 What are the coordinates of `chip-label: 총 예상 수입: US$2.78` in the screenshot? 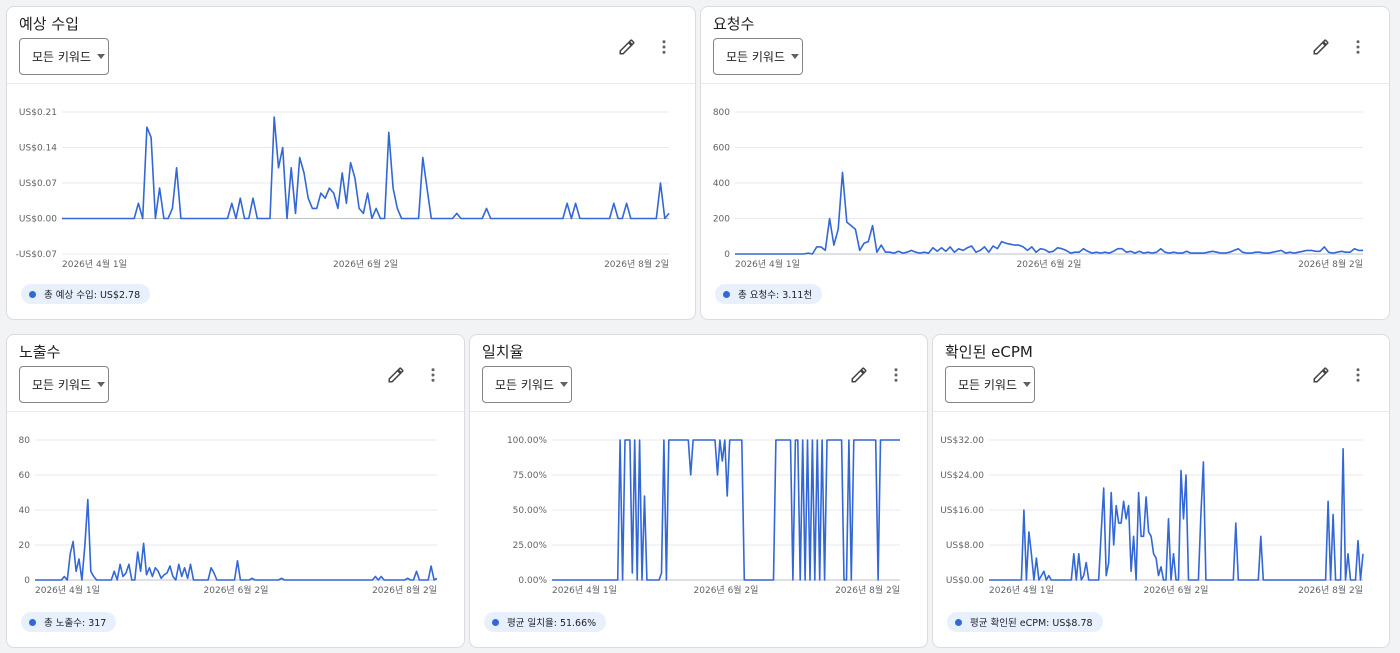 It's located at (92, 295).